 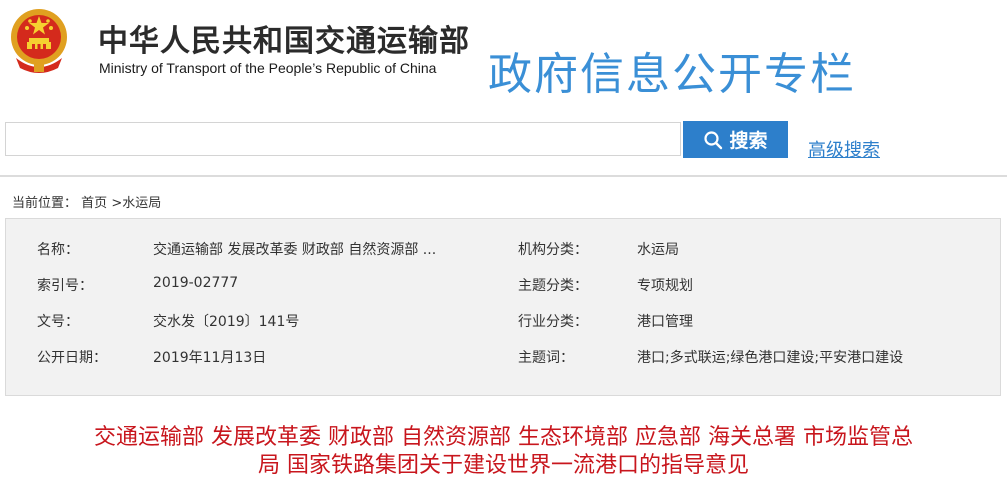 I want to click on meta-topic-value: 专项规划, so click(x=665, y=286).